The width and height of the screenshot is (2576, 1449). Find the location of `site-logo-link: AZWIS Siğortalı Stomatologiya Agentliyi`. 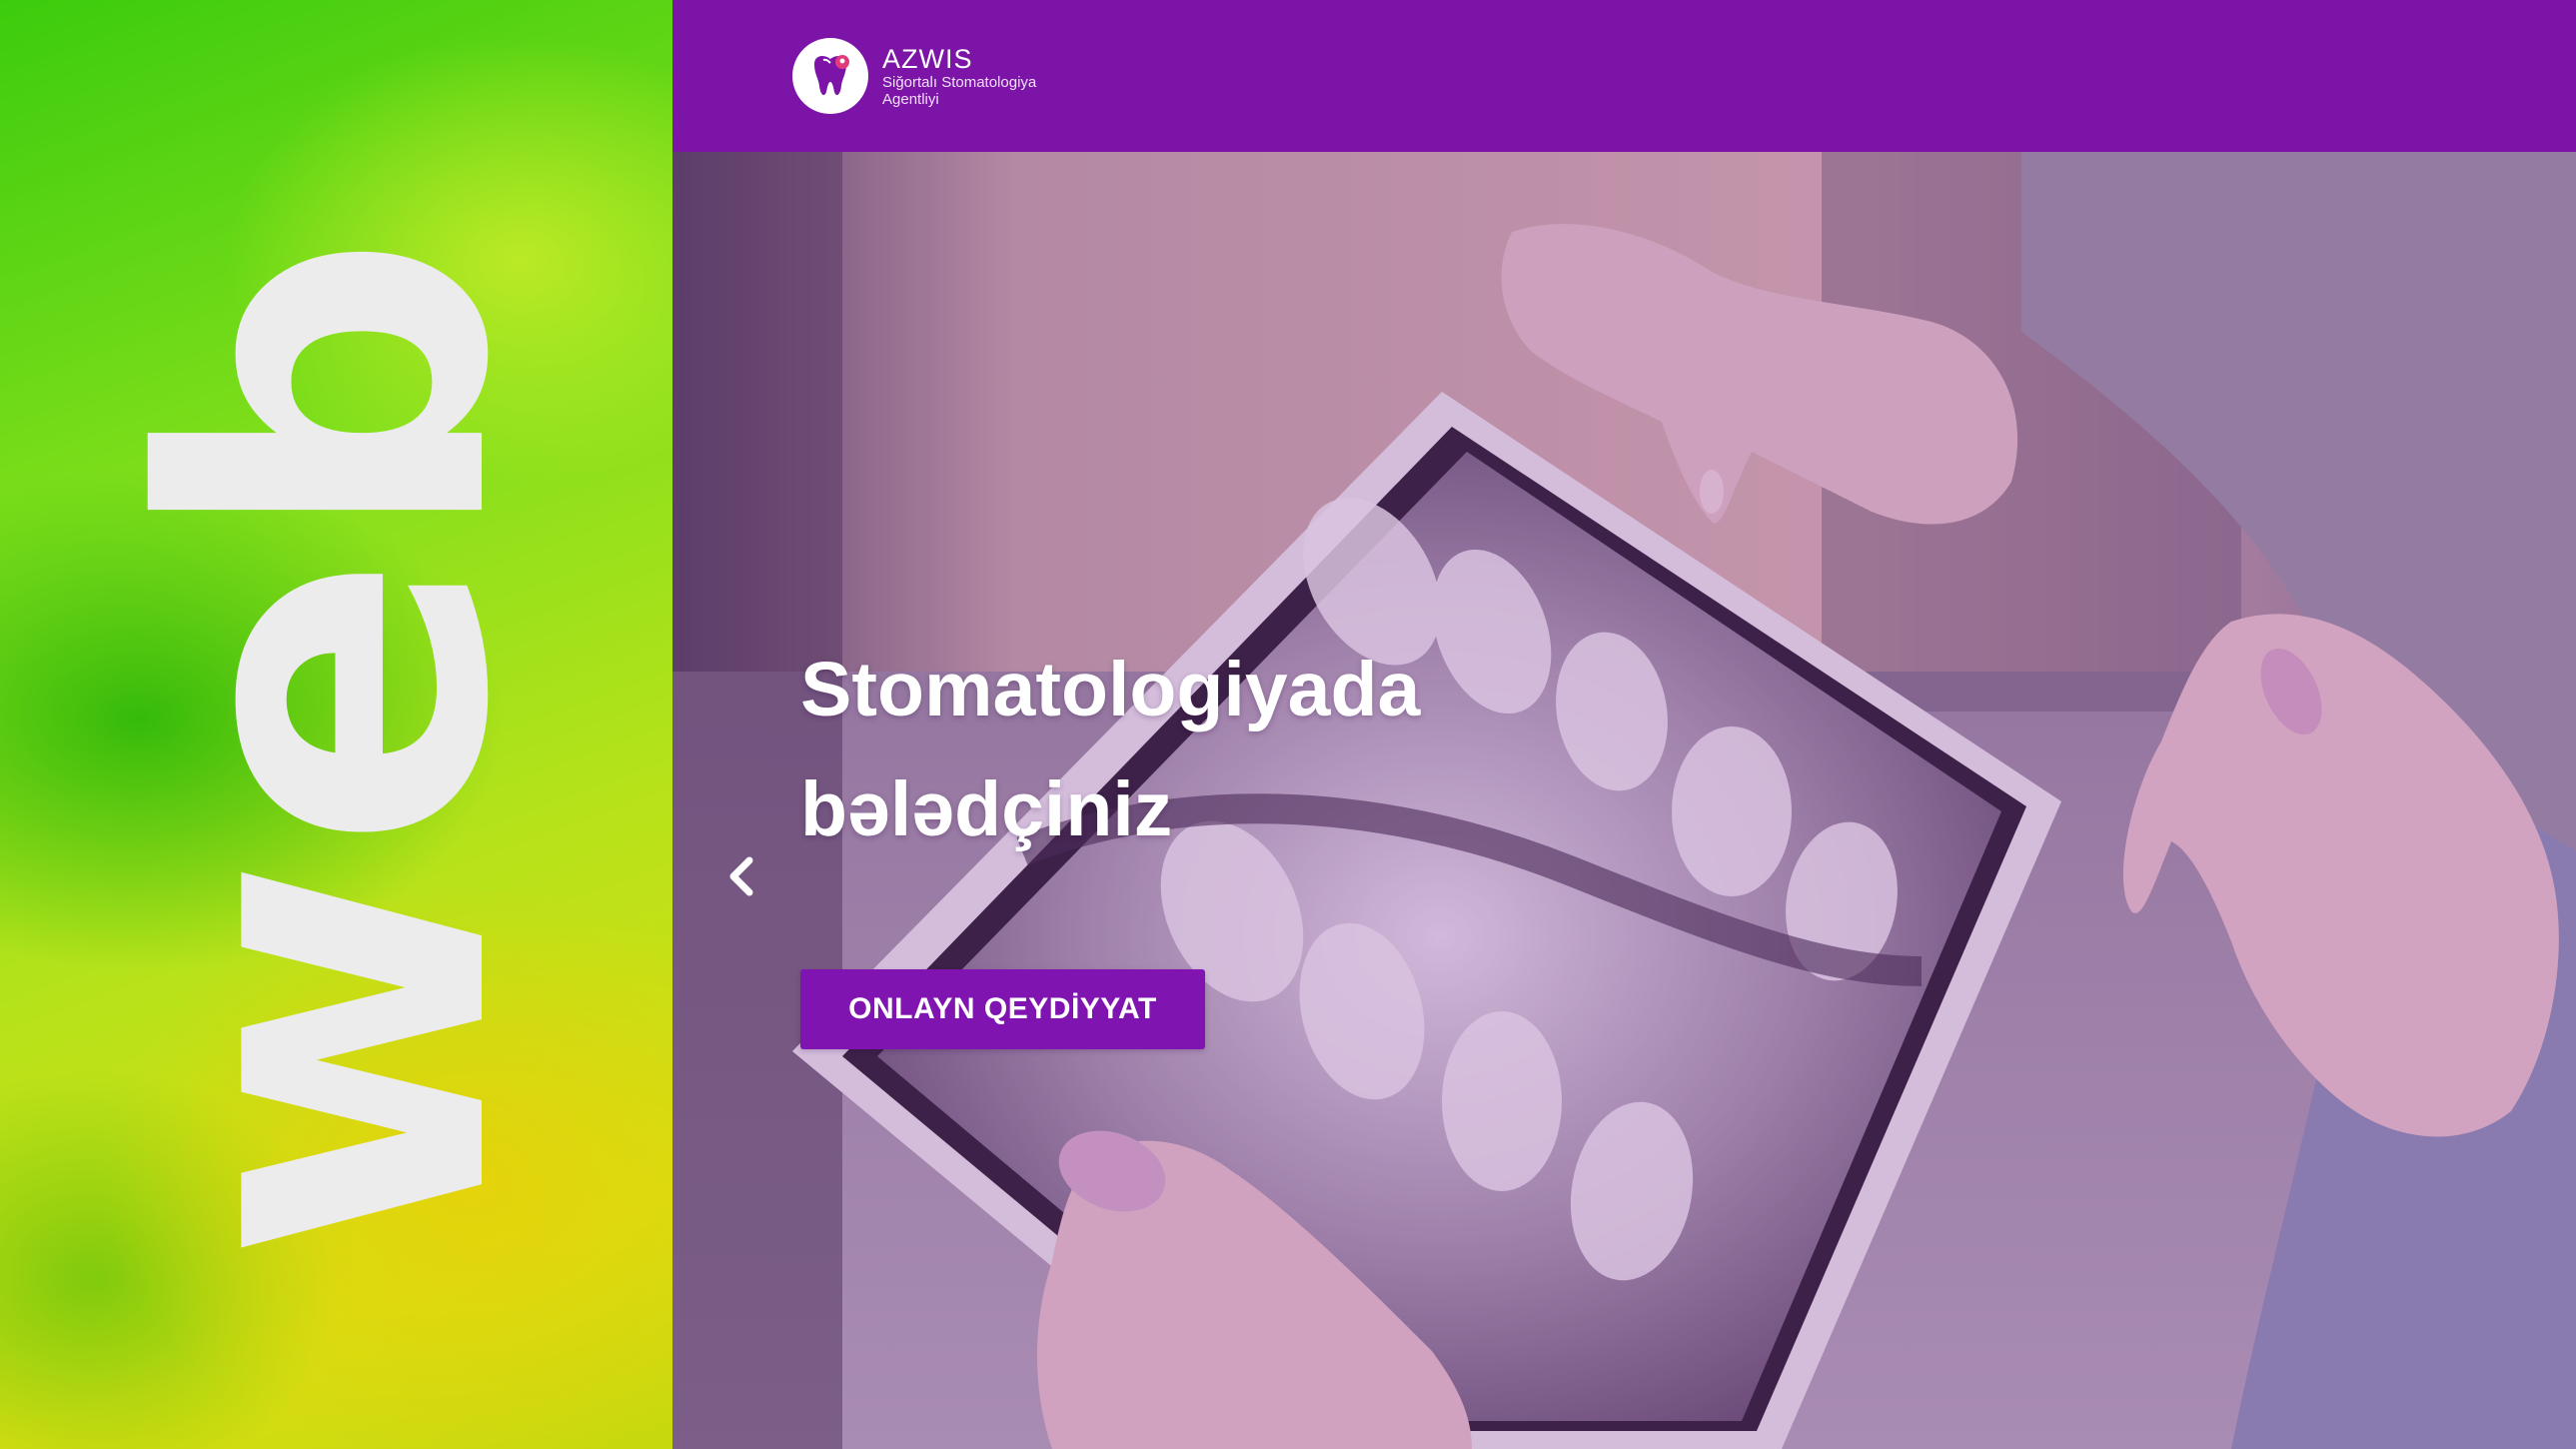

site-logo-link: AZWIS Siğortalı Stomatologiya Agentliyi is located at coordinates (914, 76).